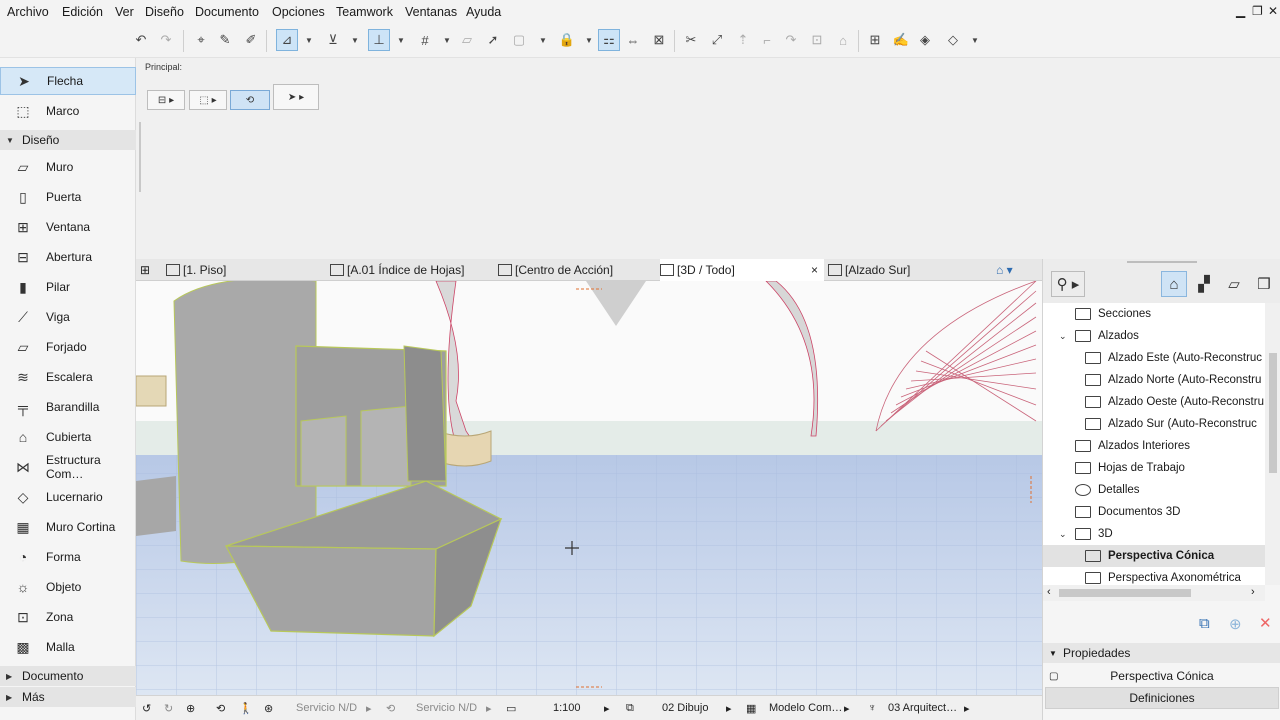  Describe the element at coordinates (1204, 623) in the screenshot. I see `view-settings-icon: ⧉` at that location.